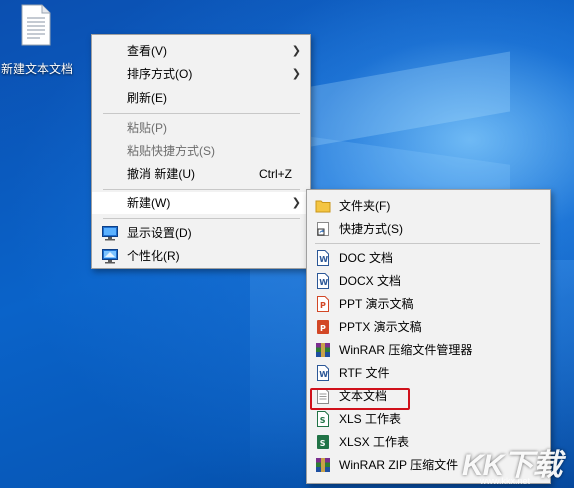 The height and width of the screenshot is (488, 574). Describe the element at coordinates (374, 442) in the screenshot. I see `submenu-item-label: XLSX 工作表` at that location.